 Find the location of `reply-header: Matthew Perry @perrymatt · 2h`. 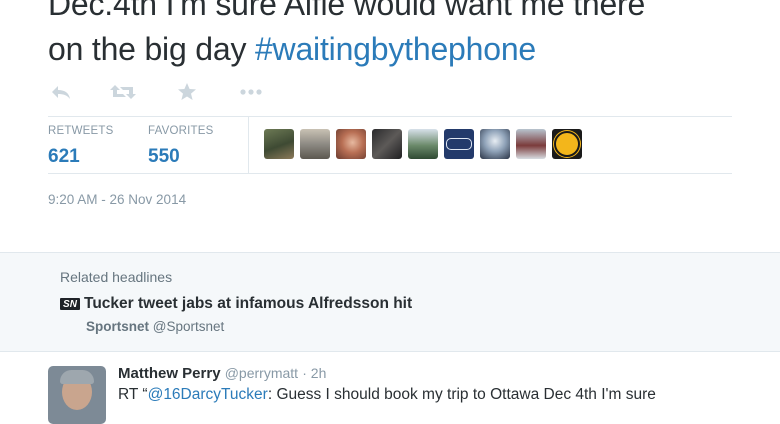

reply-header: Matthew Perry @perrymatt · 2h is located at coordinates (222, 373).